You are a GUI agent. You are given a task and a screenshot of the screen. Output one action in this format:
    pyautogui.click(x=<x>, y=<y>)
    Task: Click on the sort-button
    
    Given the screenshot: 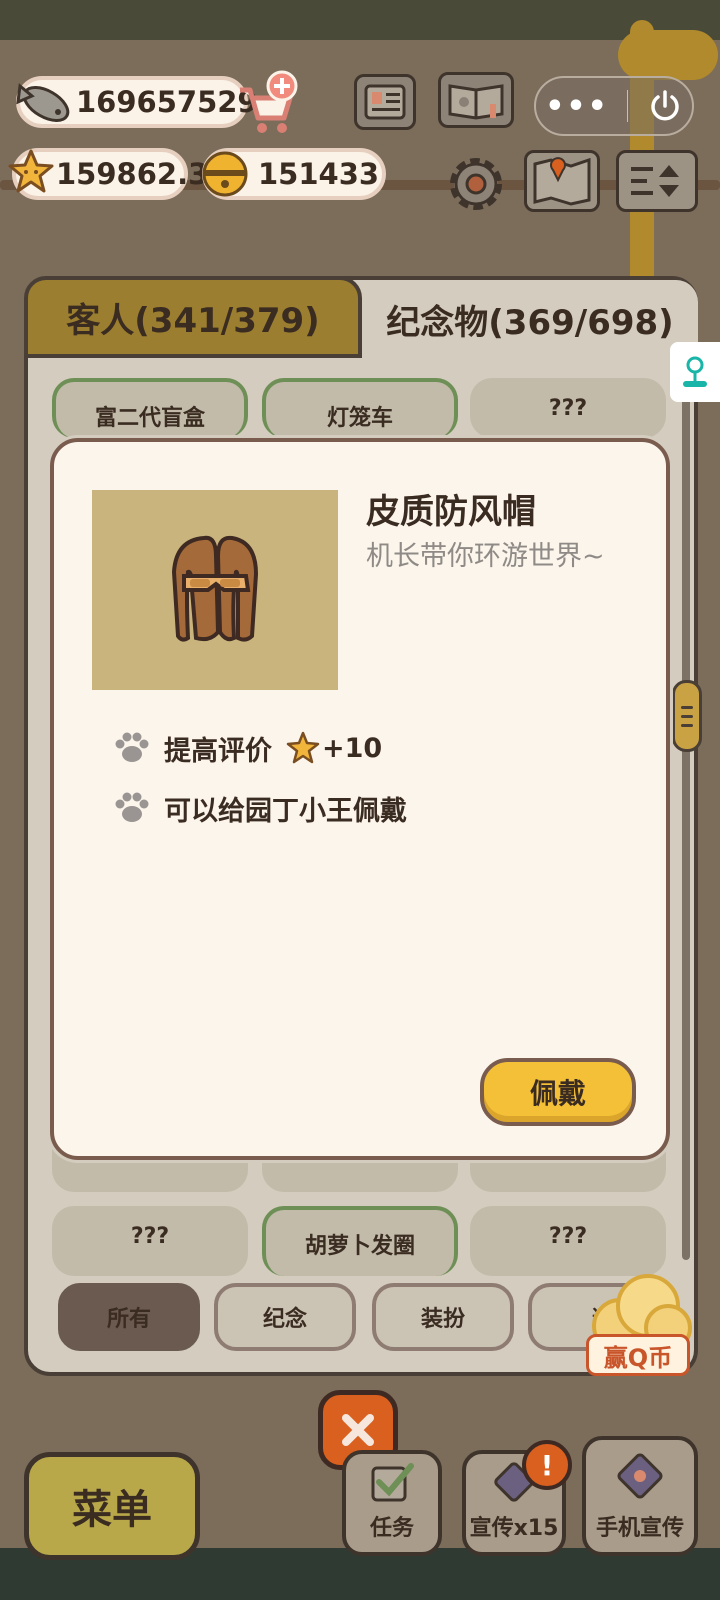 What is the action you would take?
    pyautogui.click(x=657, y=181)
    